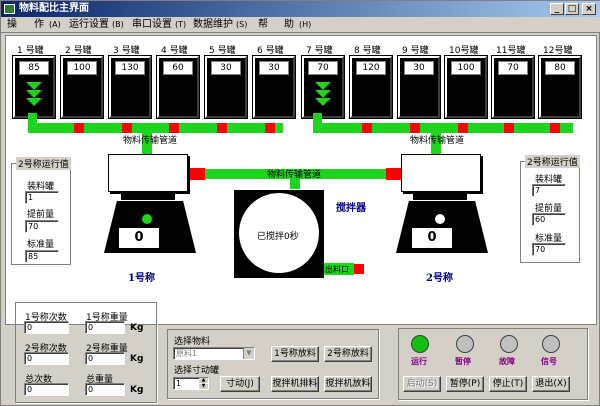 The image size is (600, 406). I want to click on start-button: 启动(S), so click(422, 384).